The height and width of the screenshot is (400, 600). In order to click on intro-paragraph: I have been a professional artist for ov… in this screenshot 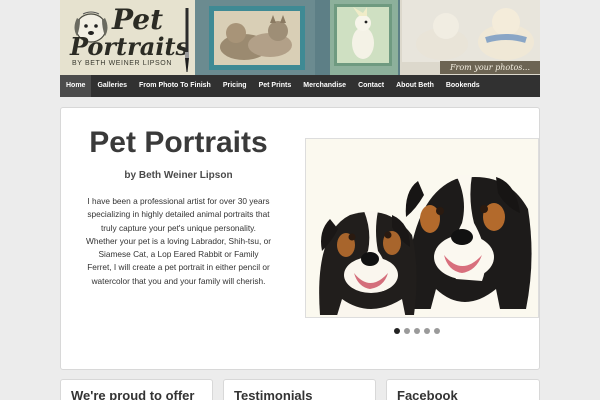, I will do `click(178, 241)`.